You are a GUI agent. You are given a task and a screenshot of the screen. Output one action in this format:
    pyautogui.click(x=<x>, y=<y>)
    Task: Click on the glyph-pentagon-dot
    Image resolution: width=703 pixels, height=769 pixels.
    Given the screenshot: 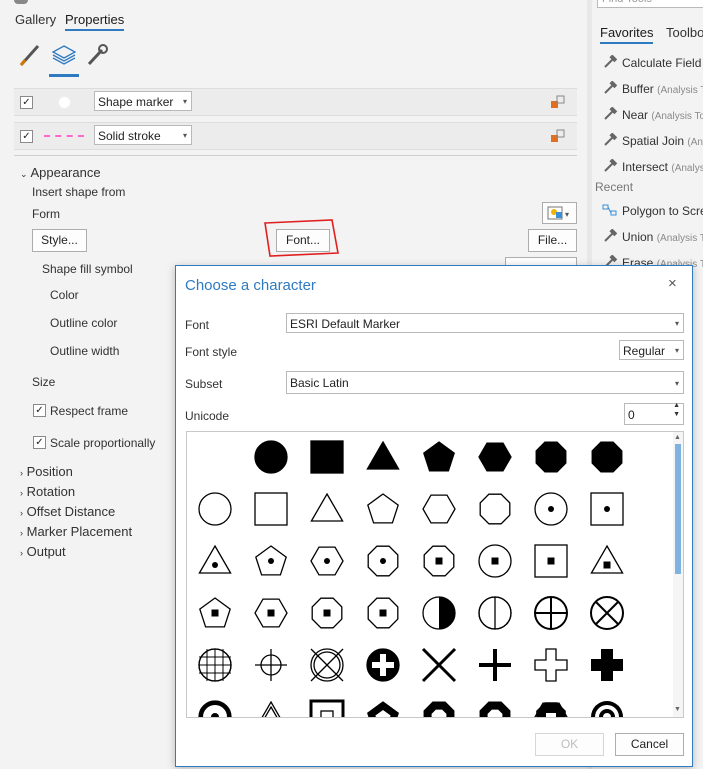 What is the action you would take?
    pyautogui.click(x=271, y=560)
    